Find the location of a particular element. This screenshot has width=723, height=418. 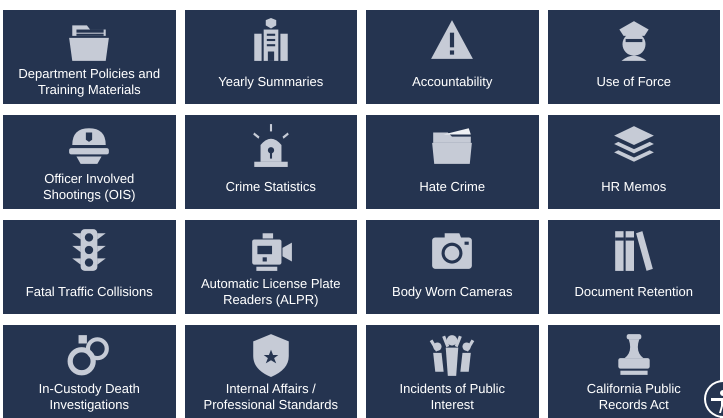

category-tile: Document Retention is located at coordinates (634, 267).